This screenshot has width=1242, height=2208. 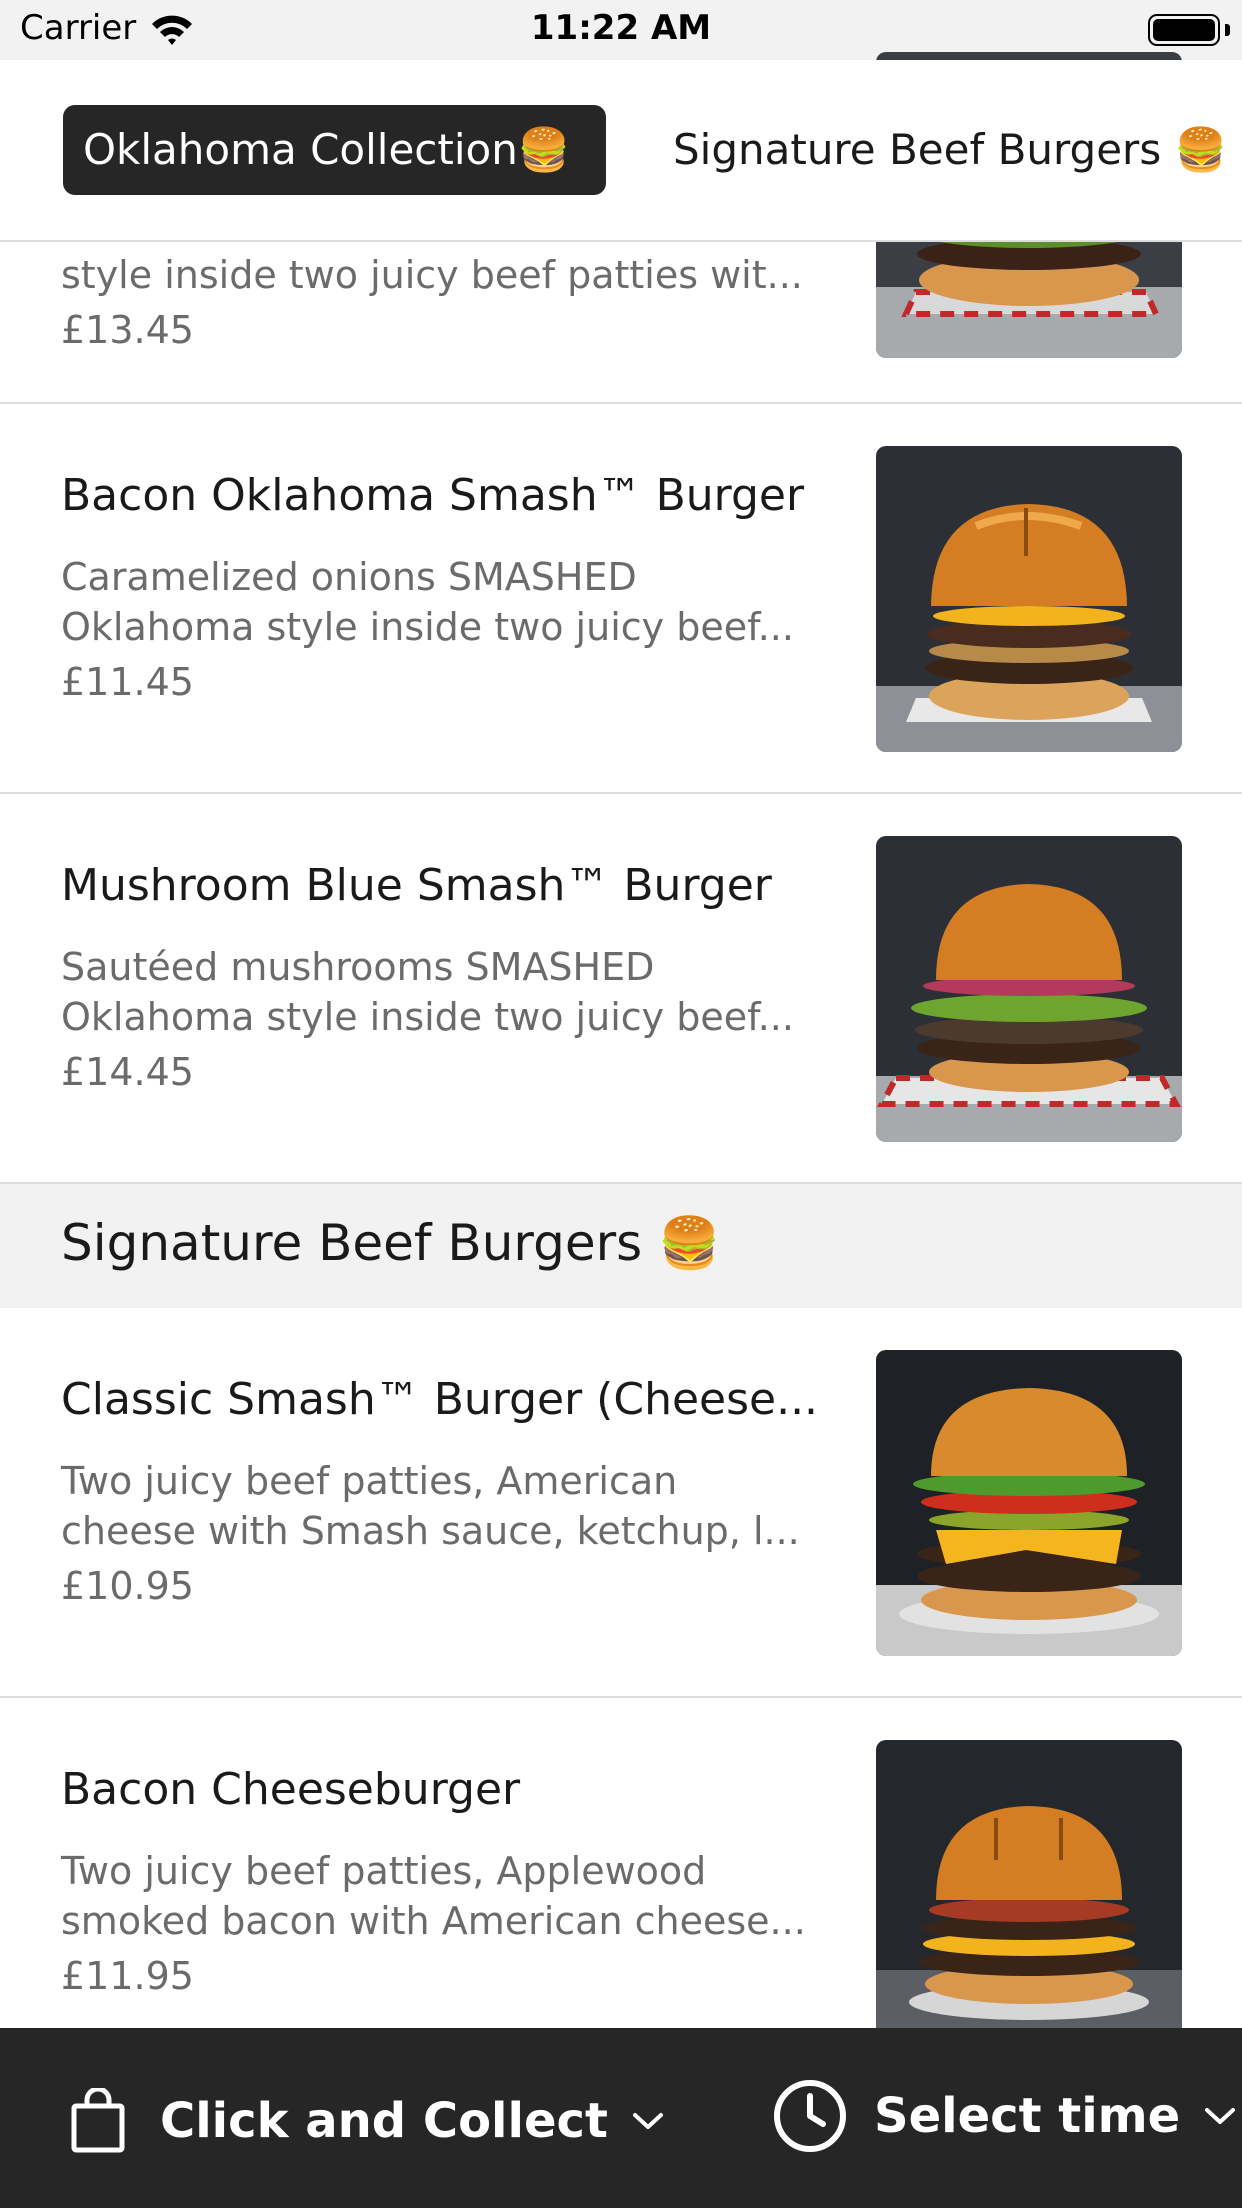 I want to click on item-price: £11.45, so click(x=127, y=682).